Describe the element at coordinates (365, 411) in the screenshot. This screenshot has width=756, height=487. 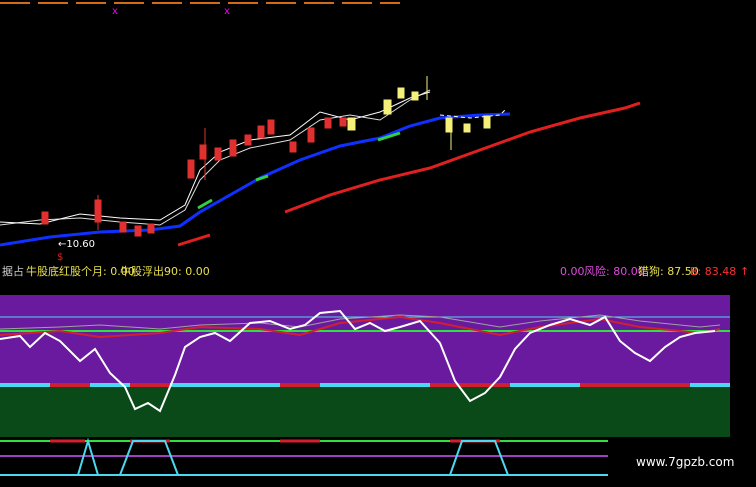
I see `green-zone` at that location.